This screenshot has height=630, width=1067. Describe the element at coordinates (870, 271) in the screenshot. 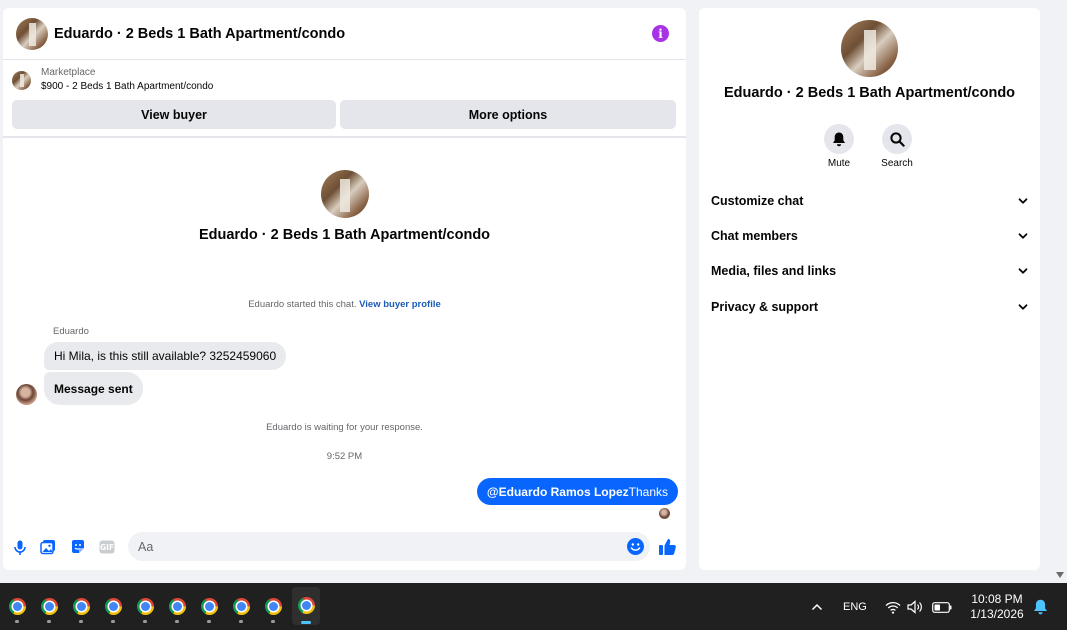

I see `media-files-links-section: Media, files and links` at that location.